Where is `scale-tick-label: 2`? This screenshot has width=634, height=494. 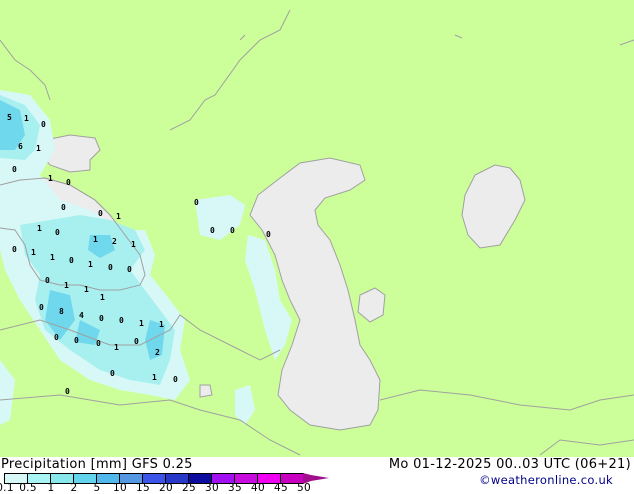 scale-tick-label: 2 is located at coordinates (74, 488).